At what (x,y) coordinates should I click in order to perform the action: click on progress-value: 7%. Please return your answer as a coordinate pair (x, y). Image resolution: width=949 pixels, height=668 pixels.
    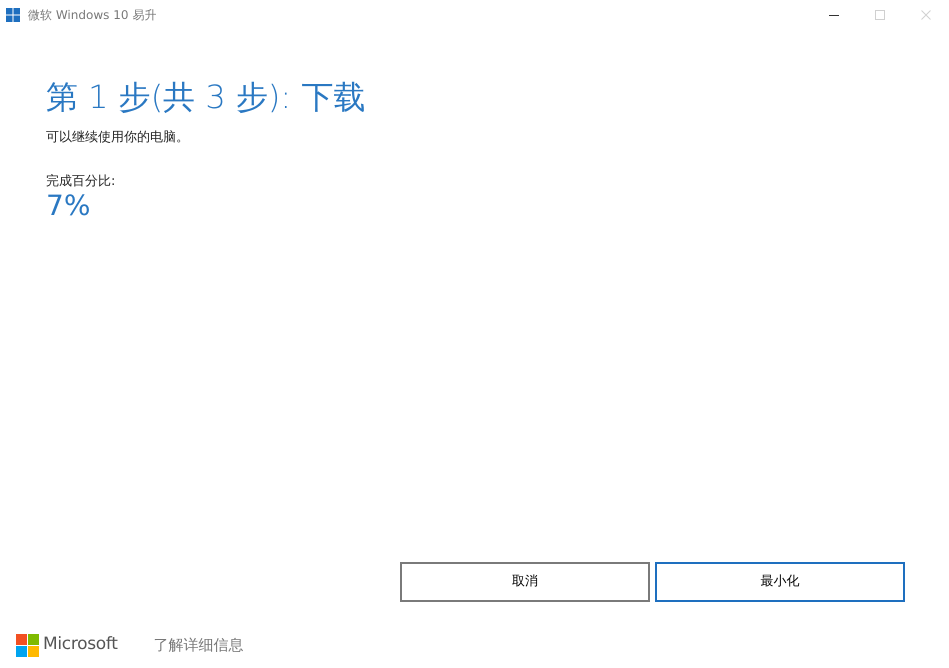
    Looking at the image, I should click on (68, 206).